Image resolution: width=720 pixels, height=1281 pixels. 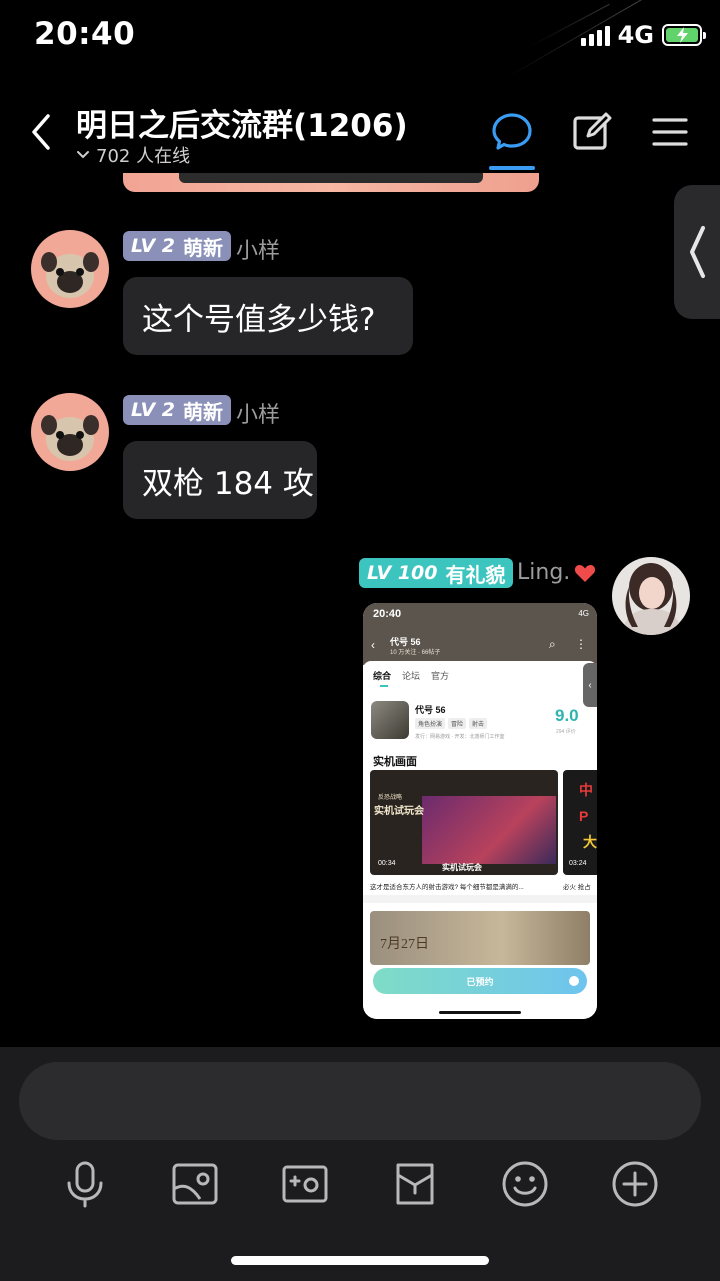 I want to click on side-panel-handle, so click(x=697, y=252).